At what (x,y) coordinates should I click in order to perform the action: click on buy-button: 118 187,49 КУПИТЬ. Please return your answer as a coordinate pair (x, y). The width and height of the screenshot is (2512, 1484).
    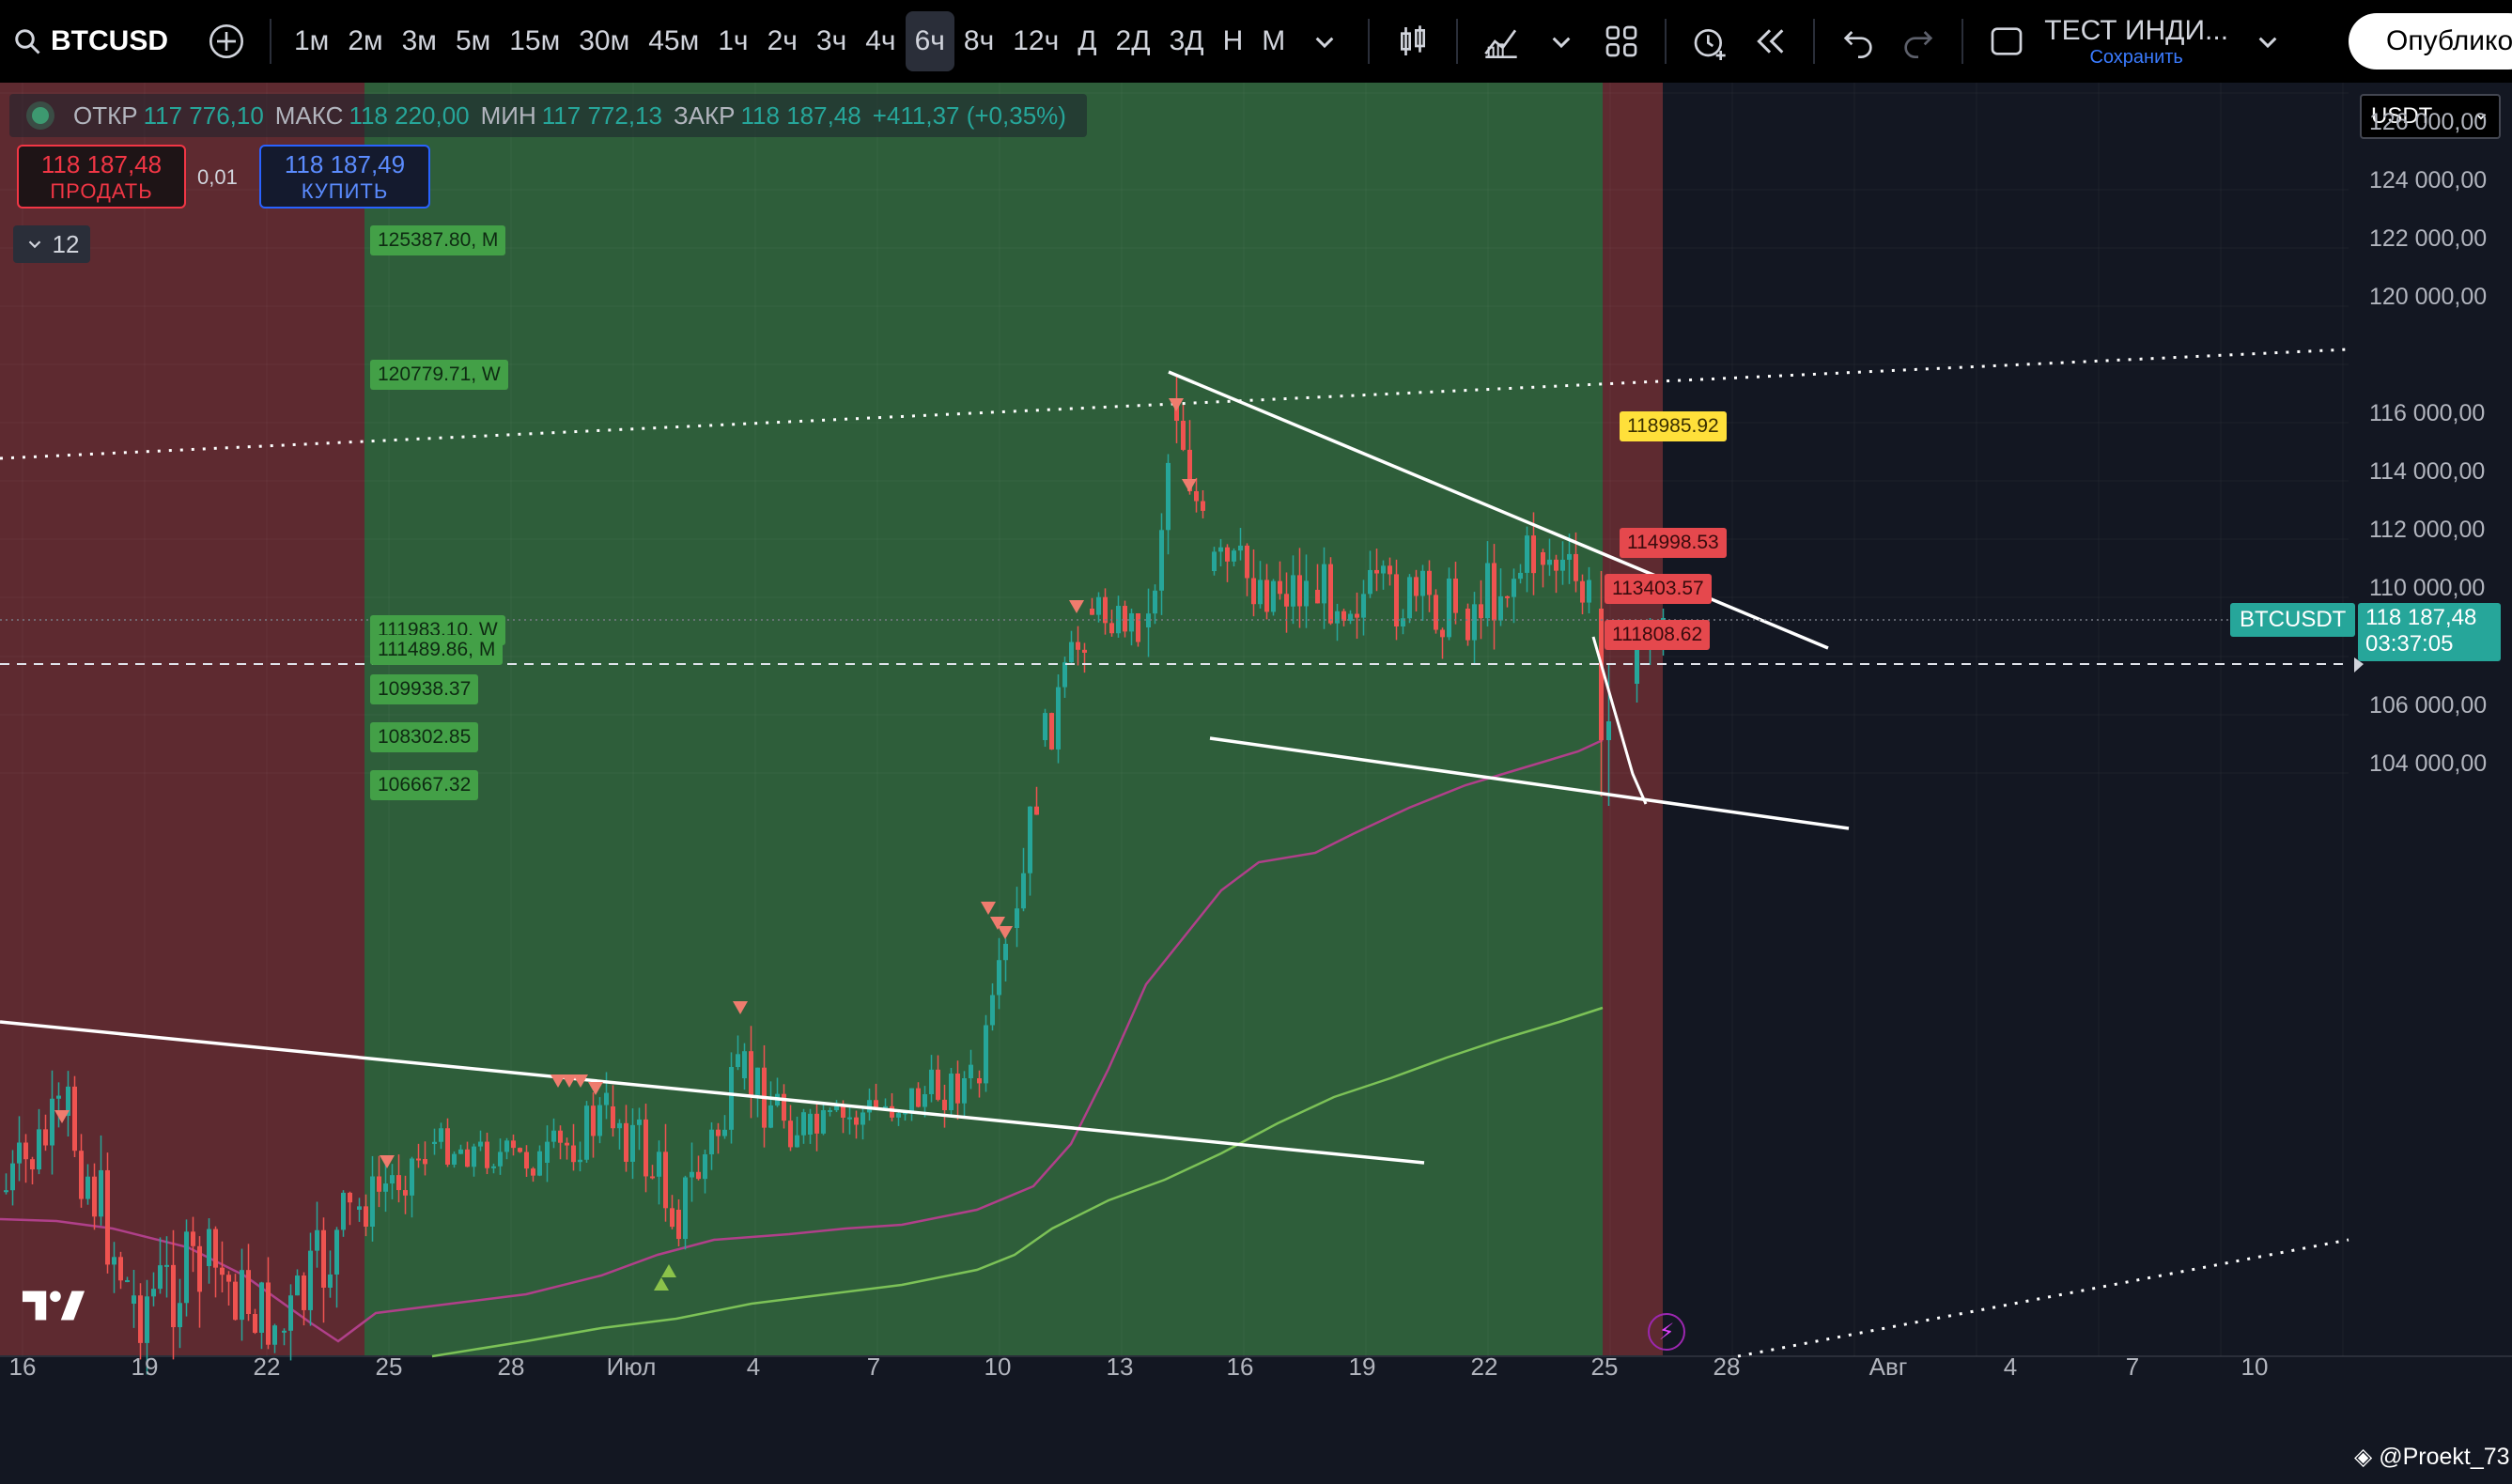
    Looking at the image, I should click on (344, 177).